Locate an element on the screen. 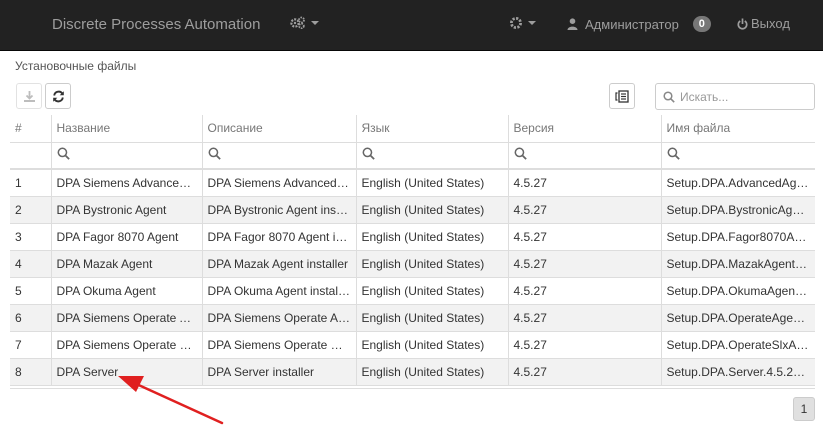  cell-filename: Setup.DPA.AdvancedAgent.4.5.27.exe is located at coordinates (737, 182).